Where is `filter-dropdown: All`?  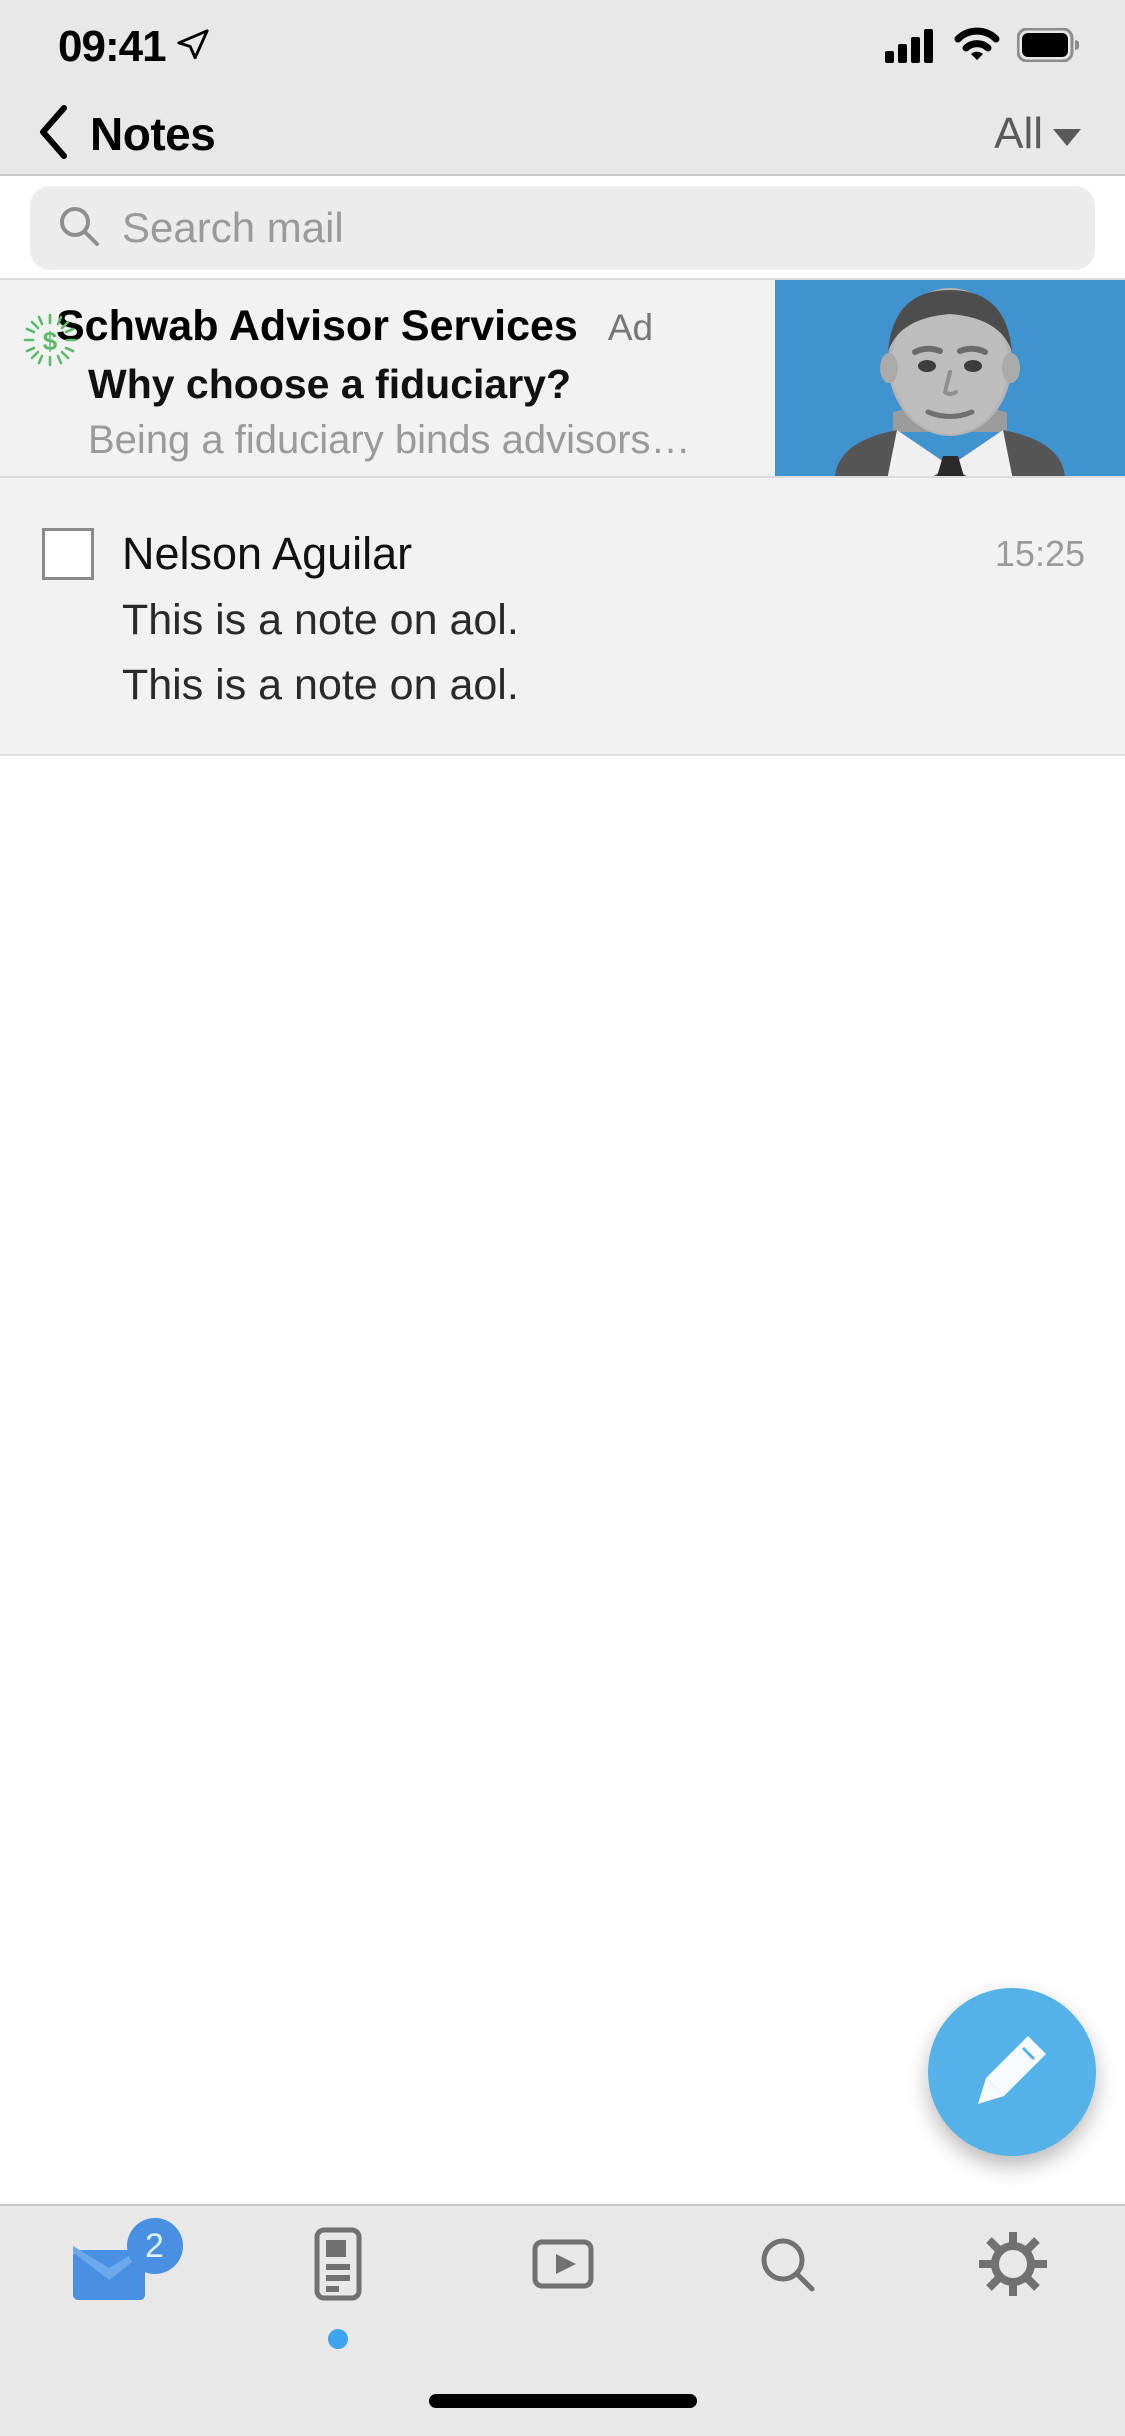 filter-dropdown: All is located at coordinates (1037, 134).